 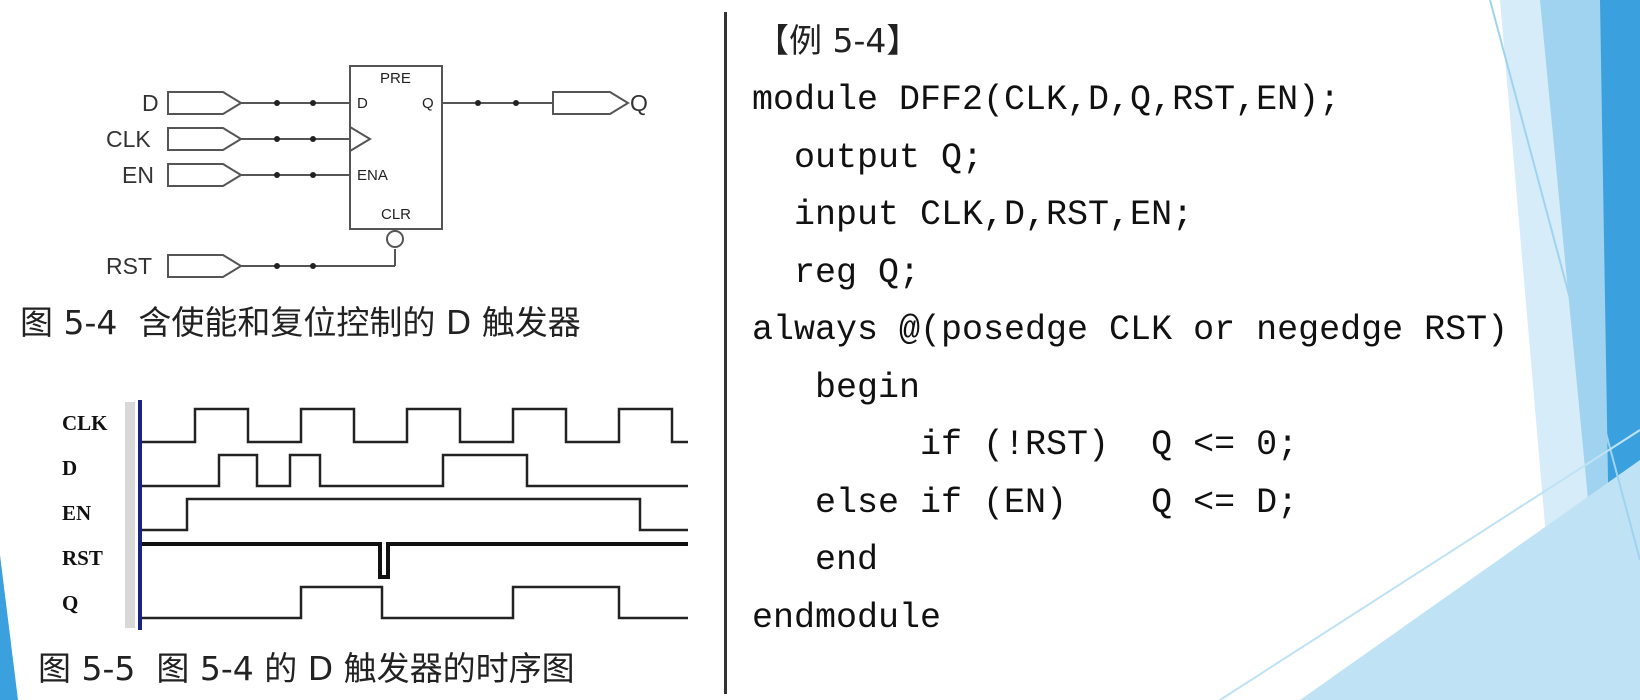 What do you see at coordinates (138, 175) in the screenshot?
I see `pin-label-en: EN` at bounding box center [138, 175].